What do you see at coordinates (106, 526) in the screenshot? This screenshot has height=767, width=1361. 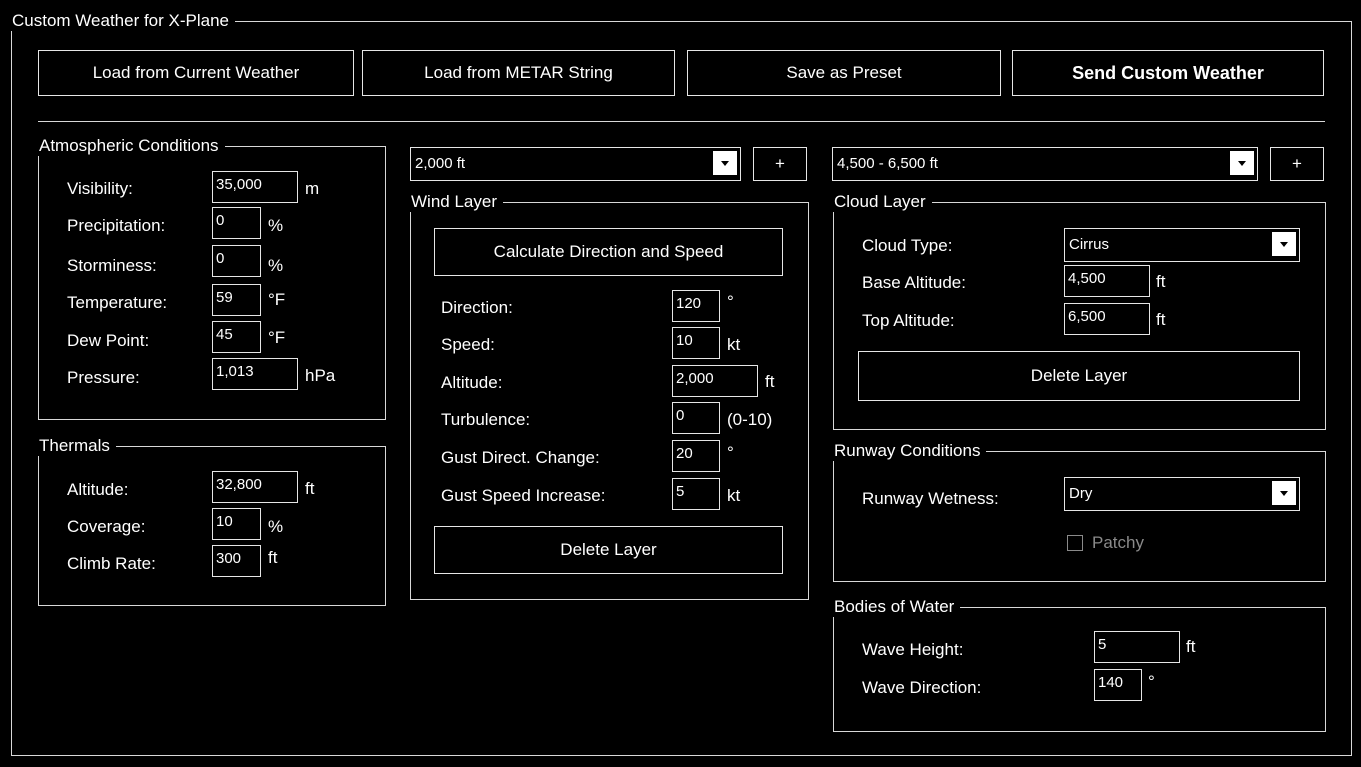 I see `coverage-label: Coverage:` at bounding box center [106, 526].